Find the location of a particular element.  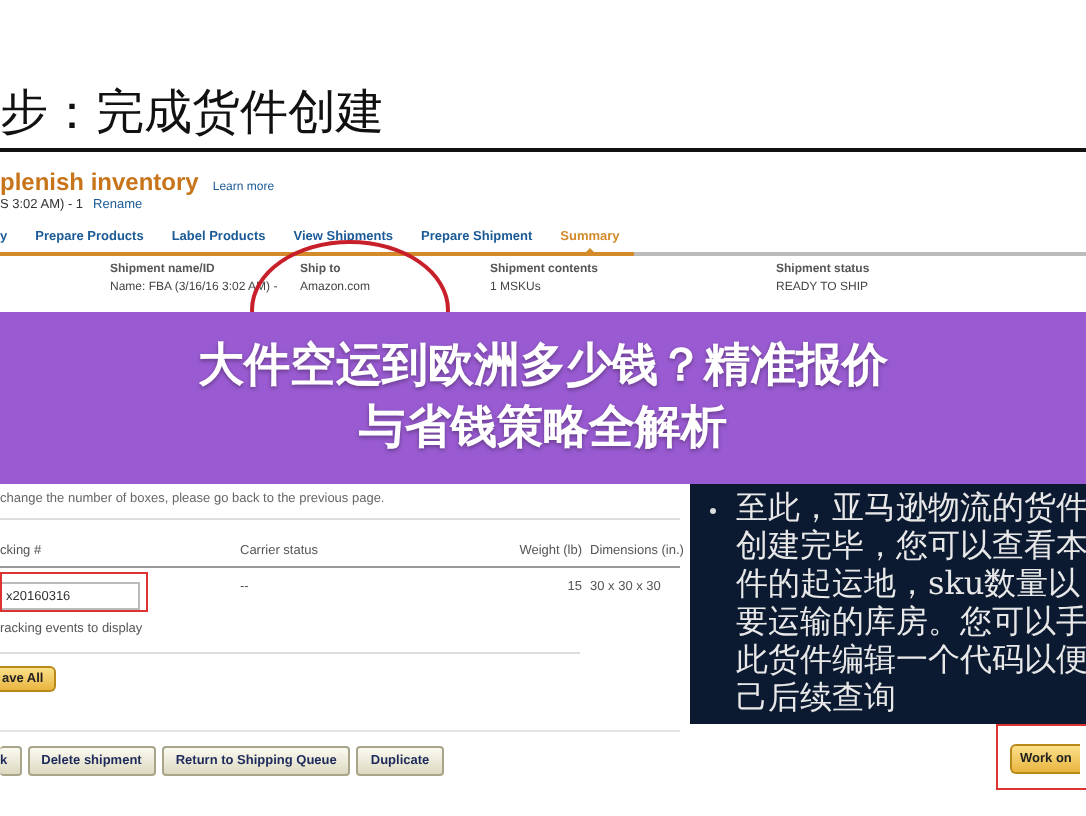

callout-line: 己后续查询 is located at coordinates (817, 697).